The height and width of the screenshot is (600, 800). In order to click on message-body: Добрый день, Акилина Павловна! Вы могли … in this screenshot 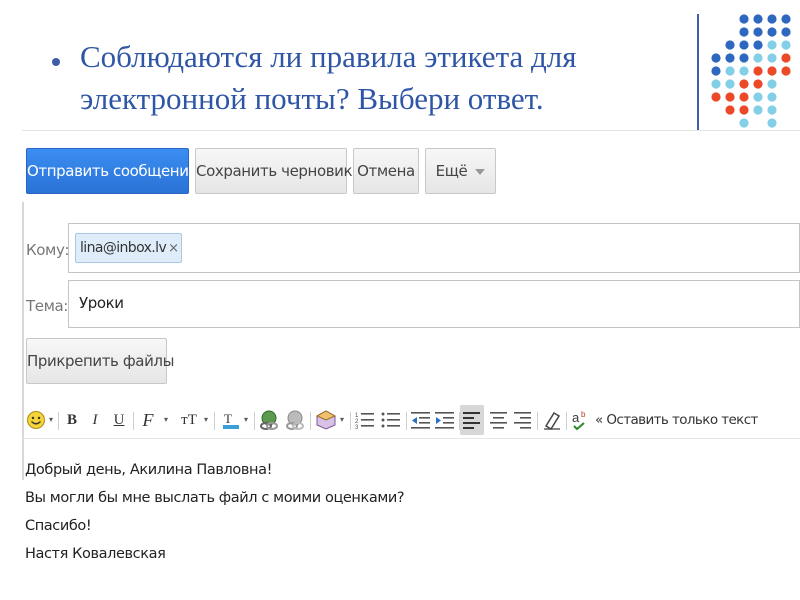, I will do `click(215, 512)`.